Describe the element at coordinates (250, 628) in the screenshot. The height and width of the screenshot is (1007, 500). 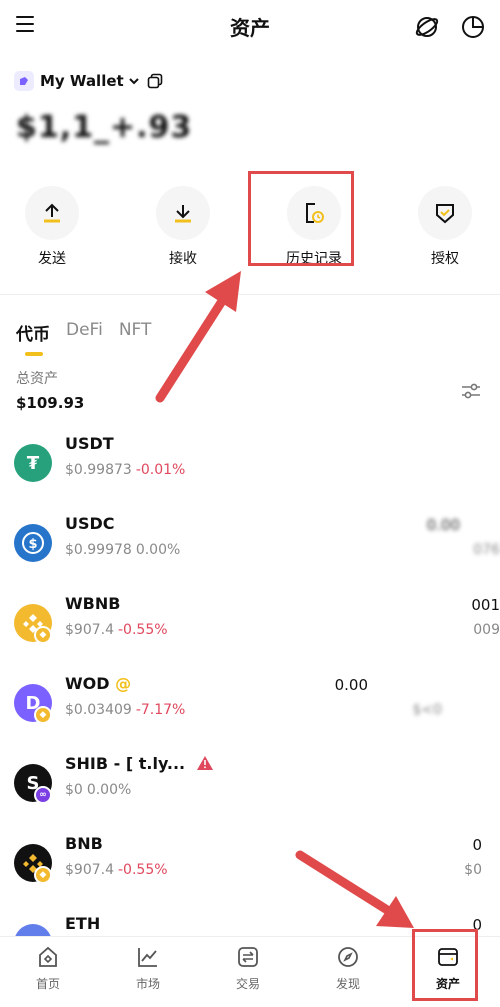
I see `token-row-wbnb: ◆ WBNB $907.4 -0.55% 001 009` at that location.